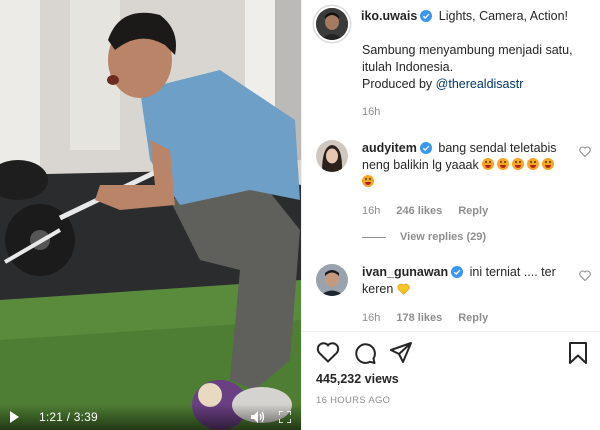 The height and width of the screenshot is (430, 600). What do you see at coordinates (419, 211) in the screenshot?
I see `comment-likes: 246 likes` at bounding box center [419, 211].